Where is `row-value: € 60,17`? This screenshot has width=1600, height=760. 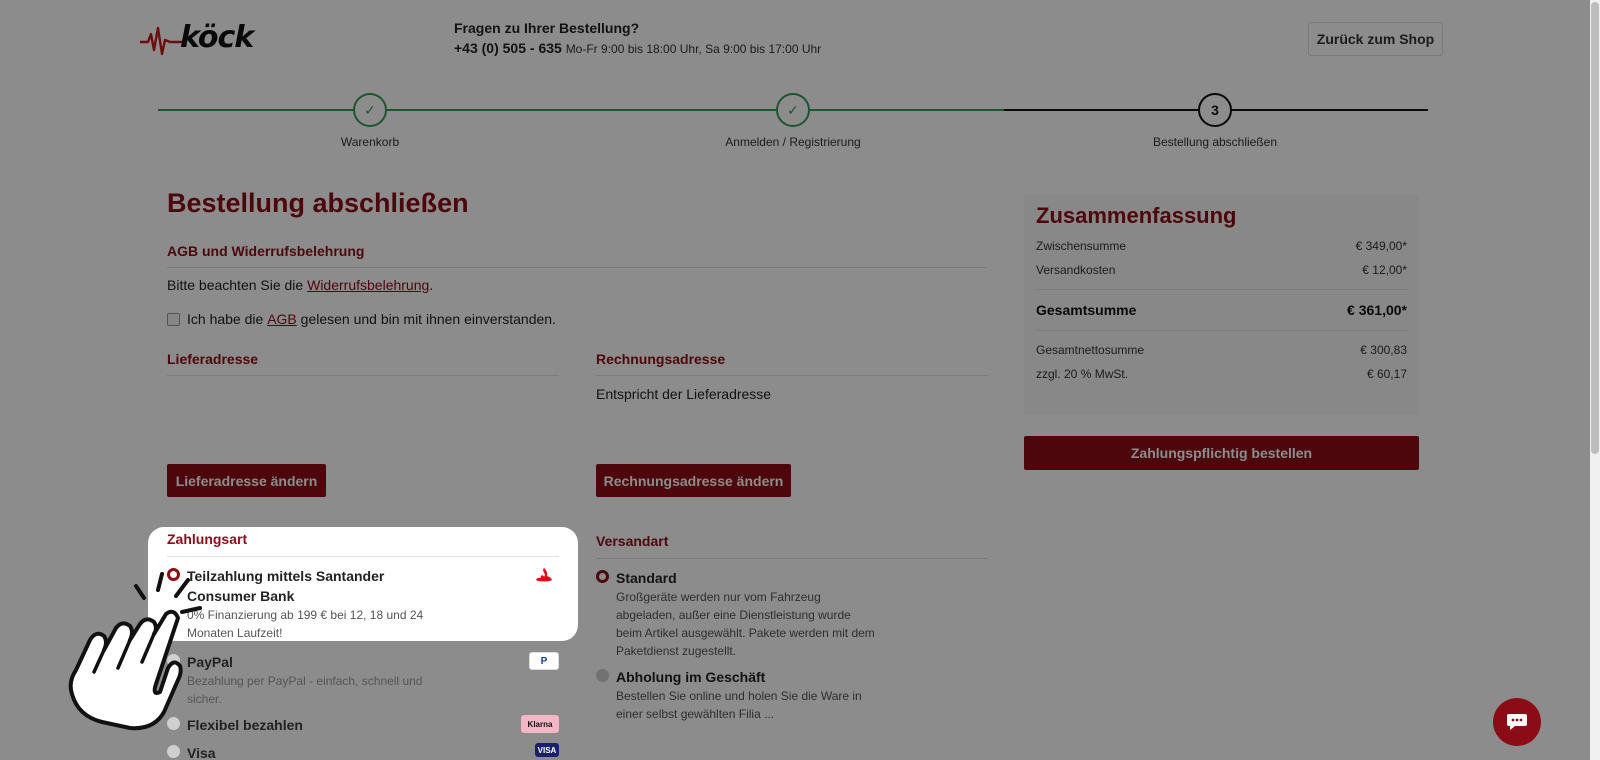 row-value: € 60,17 is located at coordinates (1386, 374).